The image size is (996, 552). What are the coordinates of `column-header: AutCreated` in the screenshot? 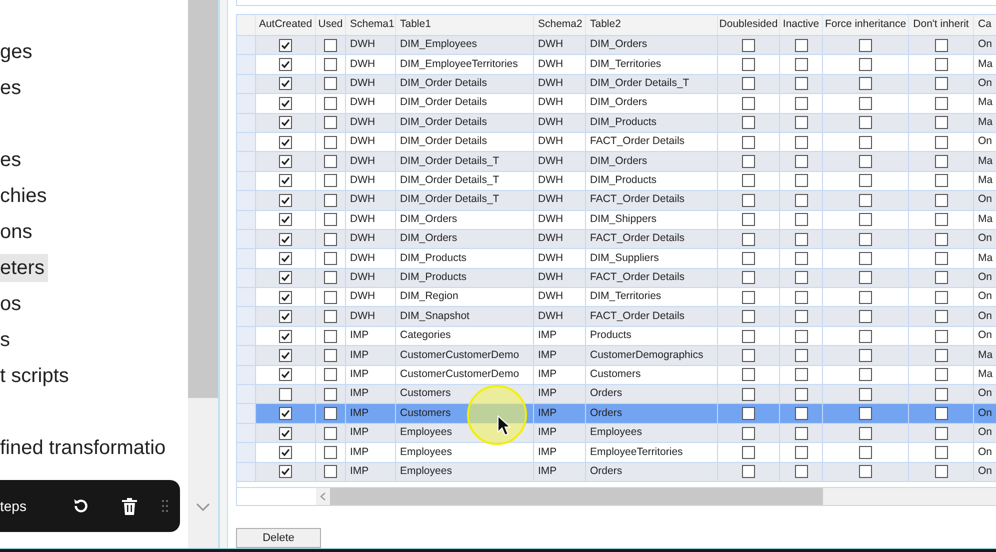 It's located at (286, 25).